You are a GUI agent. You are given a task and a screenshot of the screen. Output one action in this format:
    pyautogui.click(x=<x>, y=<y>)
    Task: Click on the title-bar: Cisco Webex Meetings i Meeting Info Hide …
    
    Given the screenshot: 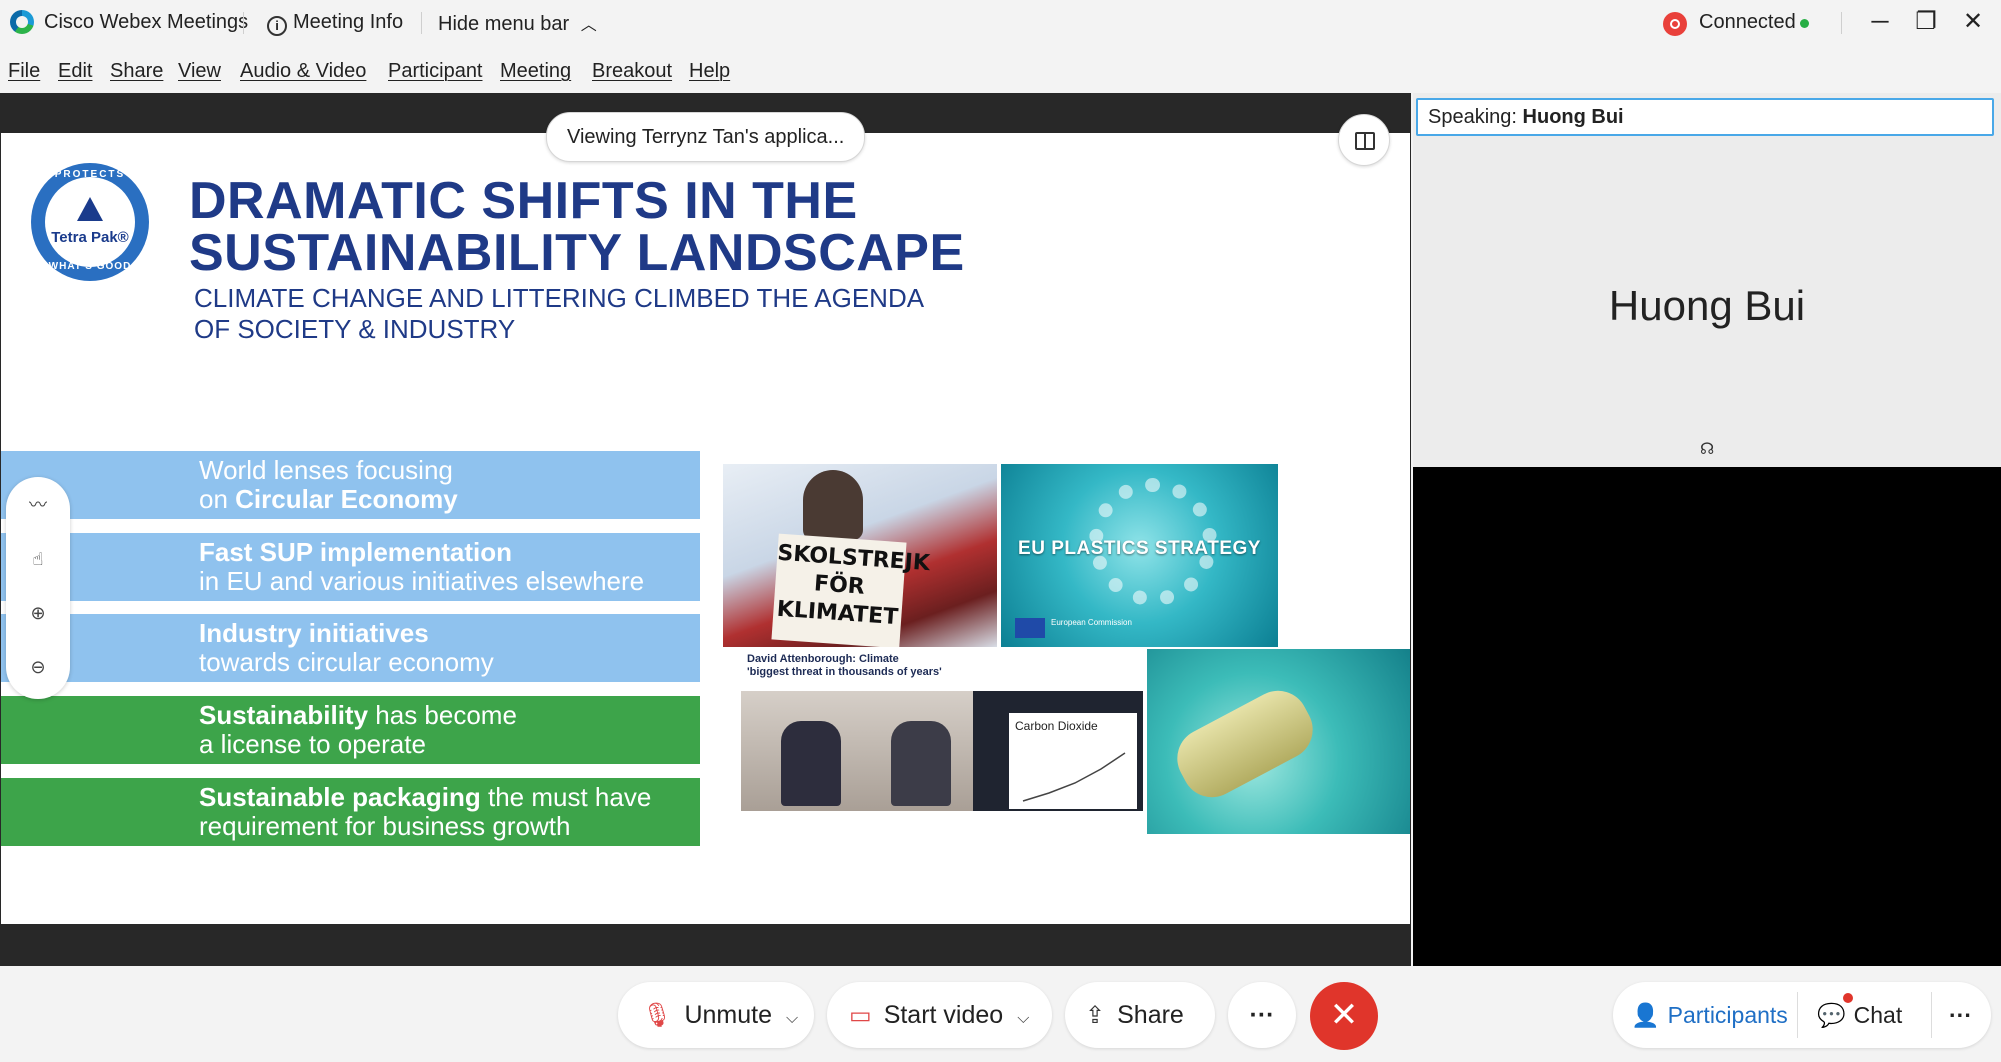 What is the action you would take?
    pyautogui.click(x=1000, y=23)
    